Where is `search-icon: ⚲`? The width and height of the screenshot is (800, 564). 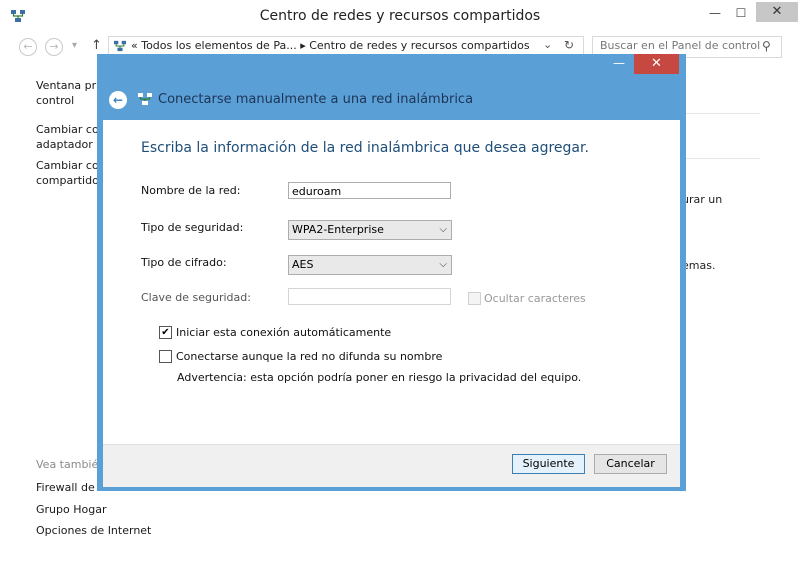 search-icon: ⚲ is located at coordinates (766, 46).